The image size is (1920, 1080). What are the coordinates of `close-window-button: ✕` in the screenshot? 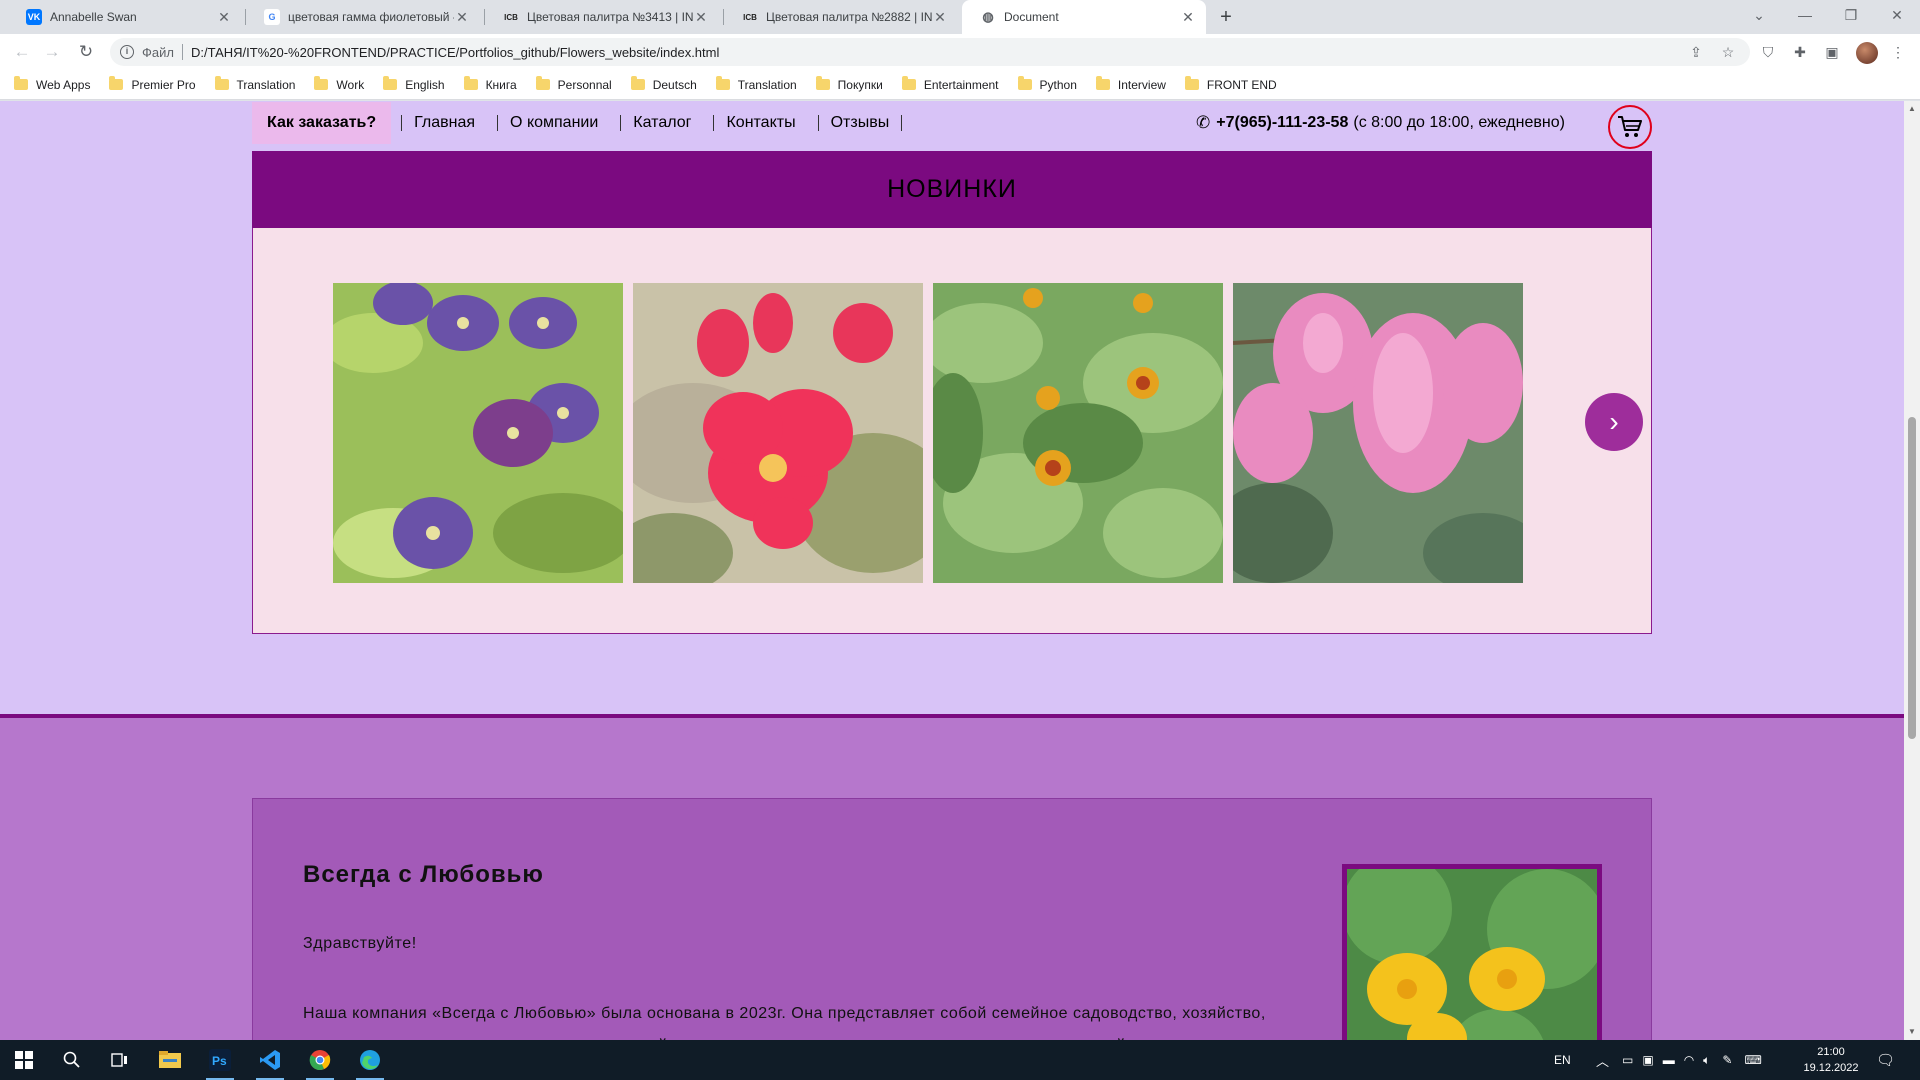 It's located at (1897, 17).